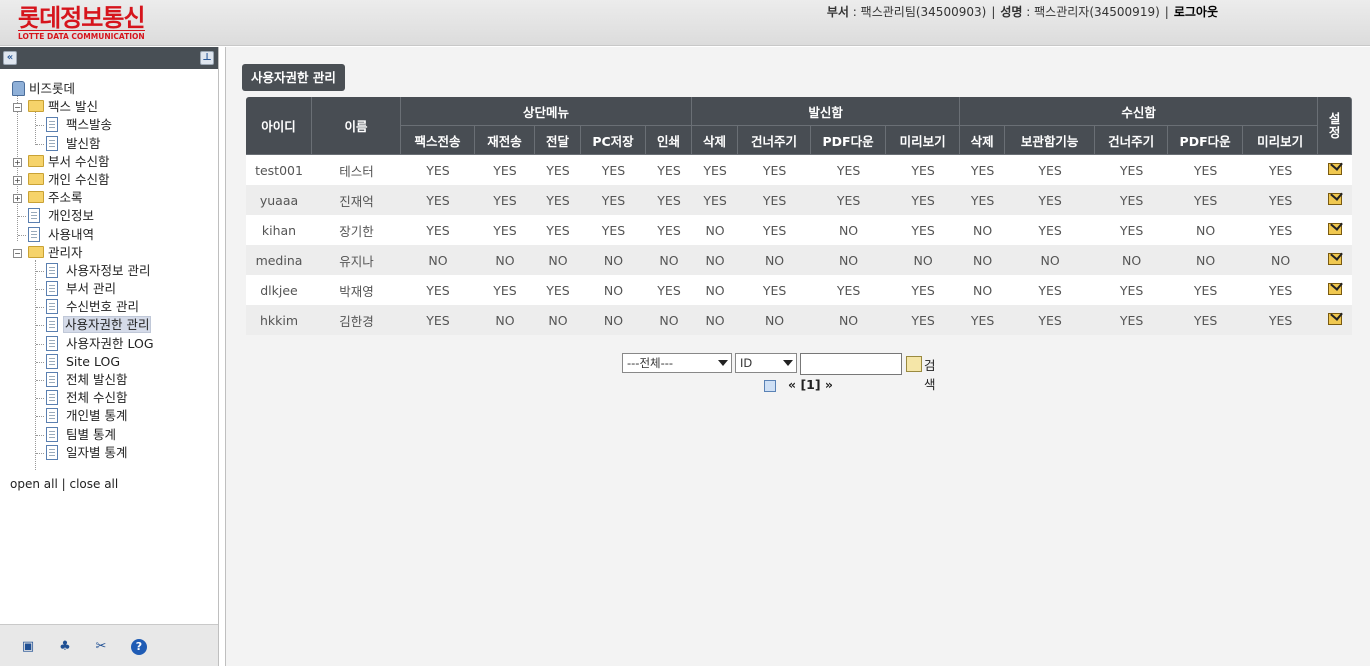  I want to click on sidebar-item-receive-number-mgmt: 수신번호 관리, so click(109, 307).